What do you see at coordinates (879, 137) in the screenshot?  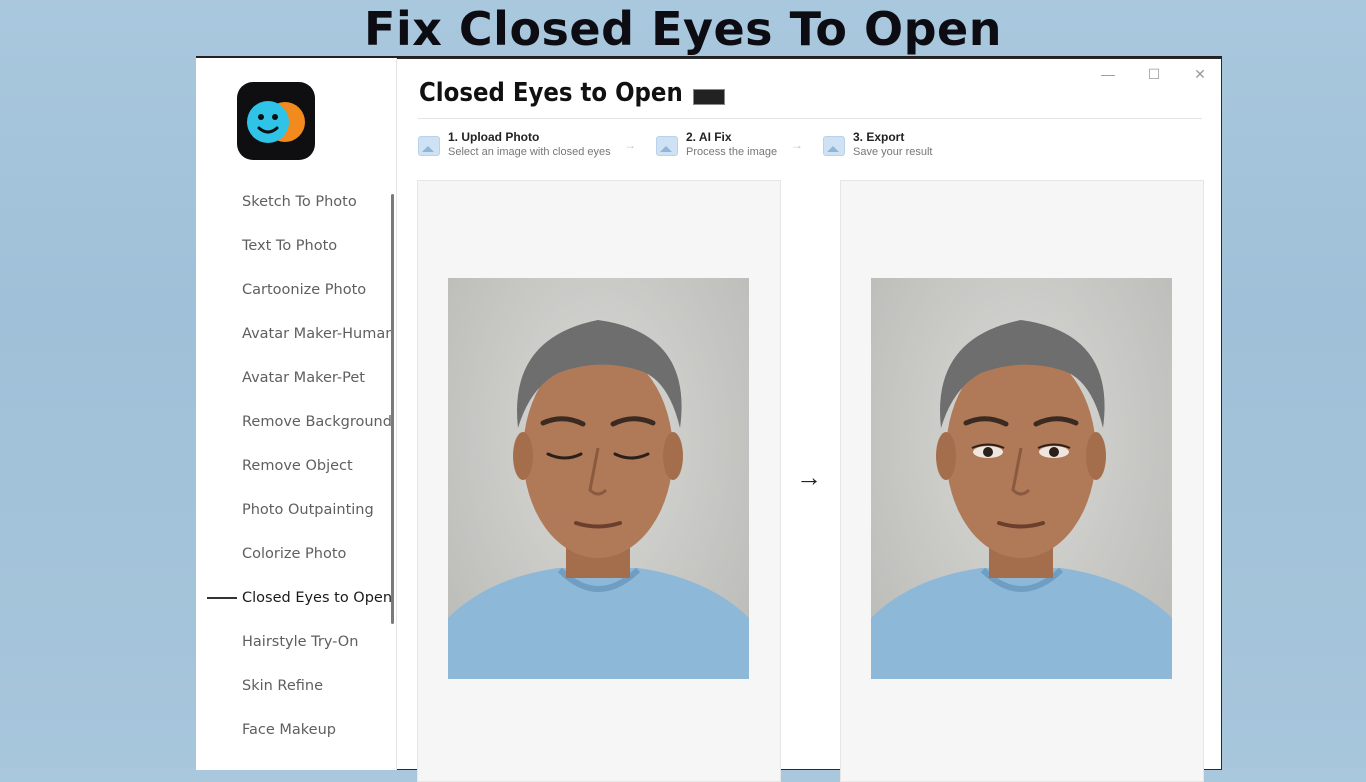 I see `step-title: 3. Export` at bounding box center [879, 137].